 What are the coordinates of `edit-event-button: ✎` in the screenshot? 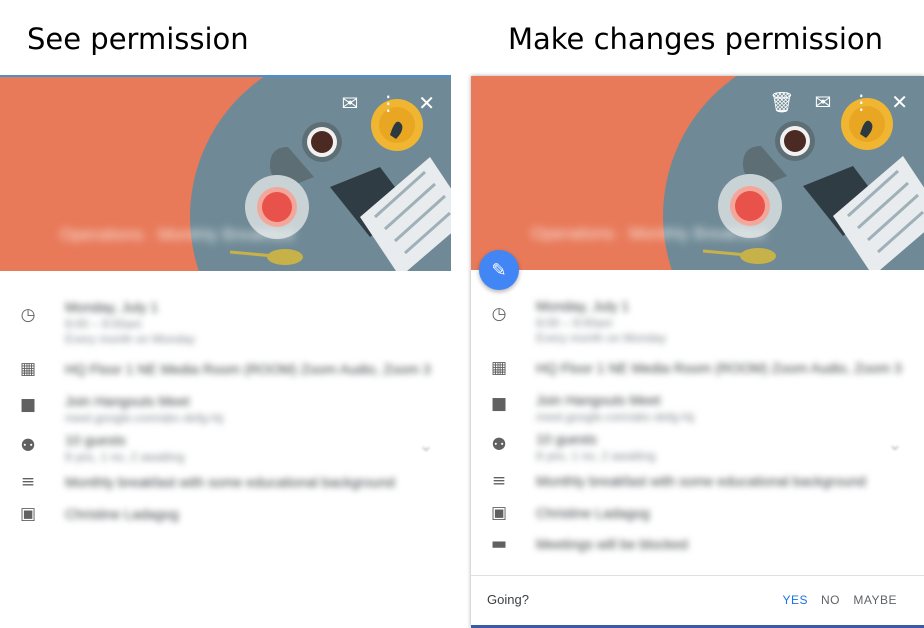 It's located at (499, 270).